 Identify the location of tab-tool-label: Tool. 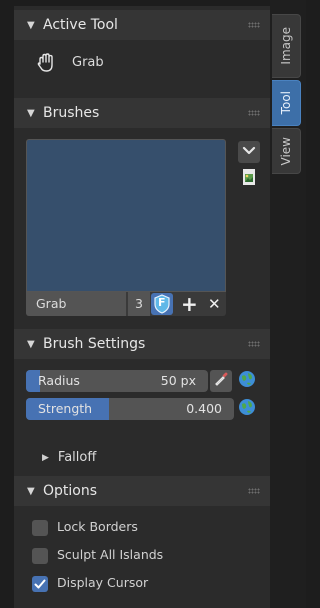
(286, 103).